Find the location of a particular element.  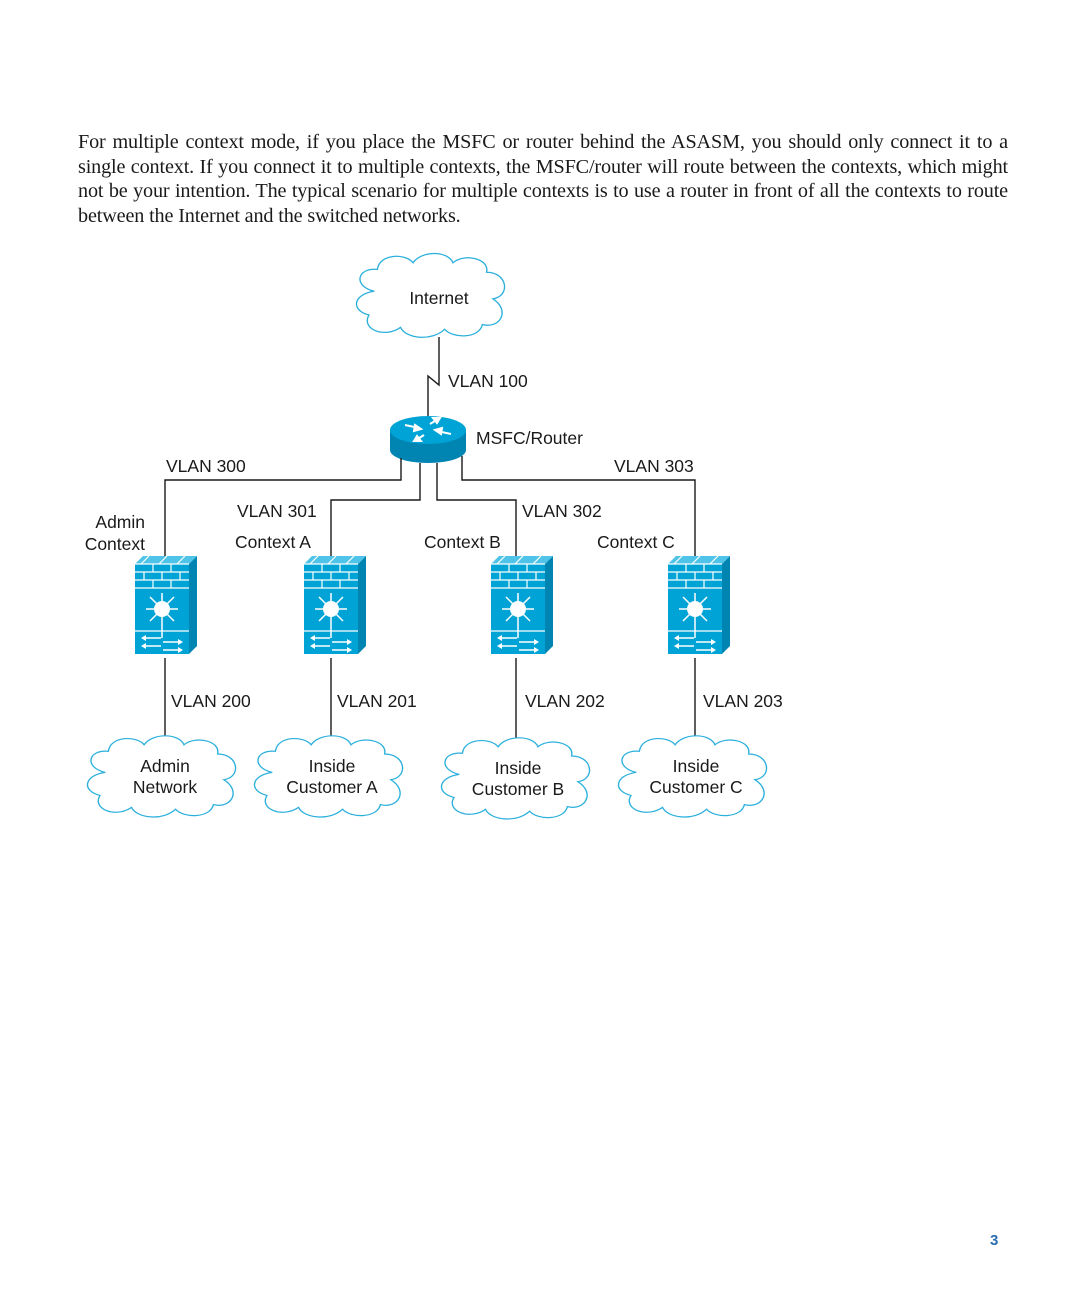

vlan-303-label: VLAN 303 is located at coordinates (654, 466).